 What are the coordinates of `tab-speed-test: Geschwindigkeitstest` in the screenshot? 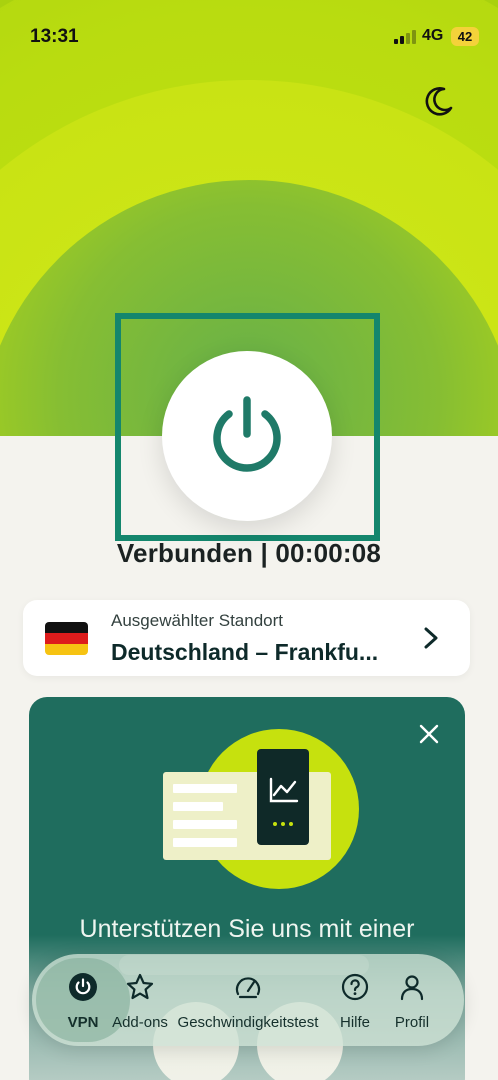 It's located at (248, 1000).